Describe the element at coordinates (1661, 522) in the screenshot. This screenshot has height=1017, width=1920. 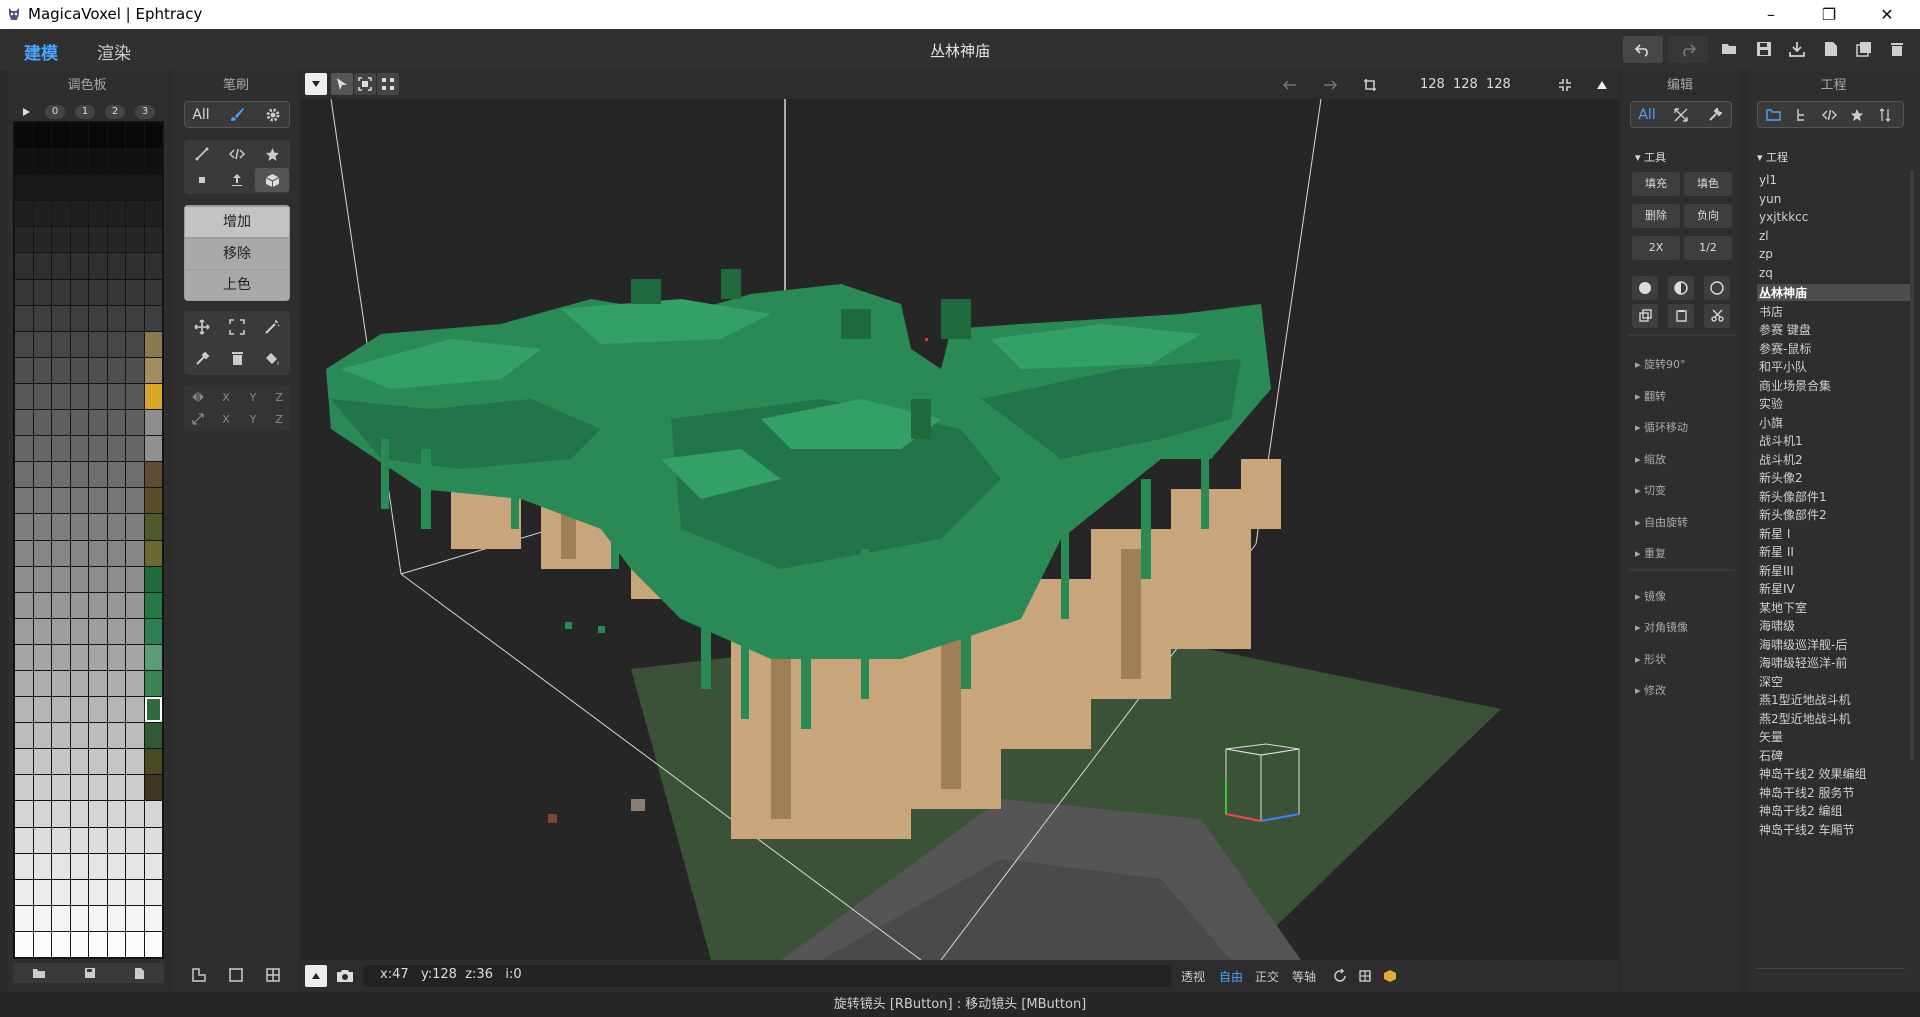
I see `free-rotate-section: ▸ 自由旋转` at that location.